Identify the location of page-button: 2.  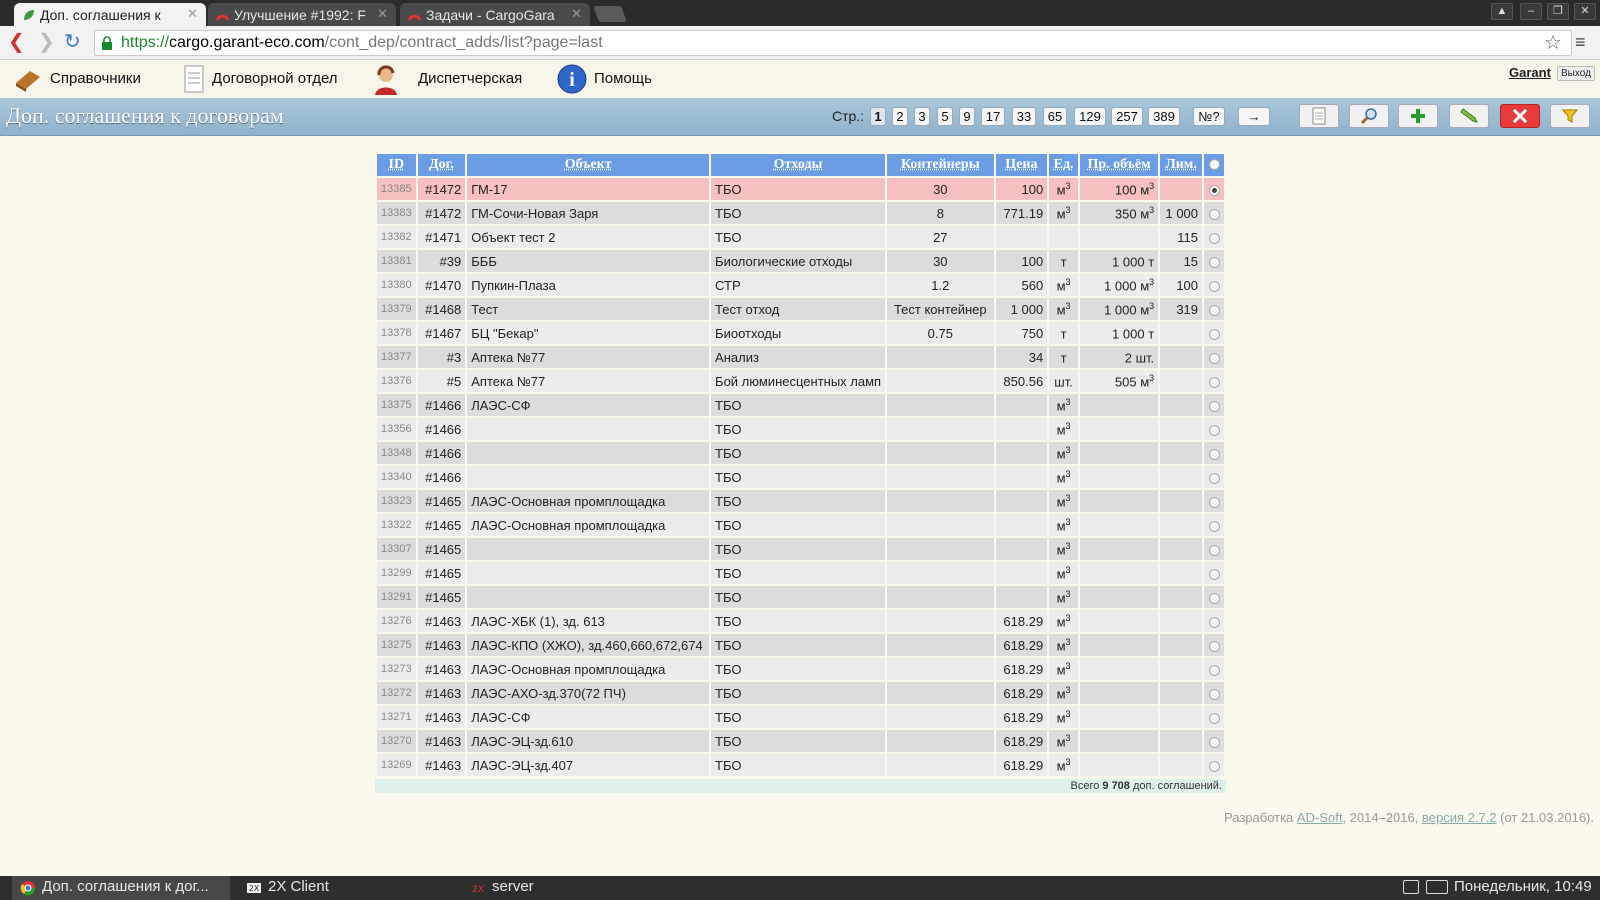
(900, 116).